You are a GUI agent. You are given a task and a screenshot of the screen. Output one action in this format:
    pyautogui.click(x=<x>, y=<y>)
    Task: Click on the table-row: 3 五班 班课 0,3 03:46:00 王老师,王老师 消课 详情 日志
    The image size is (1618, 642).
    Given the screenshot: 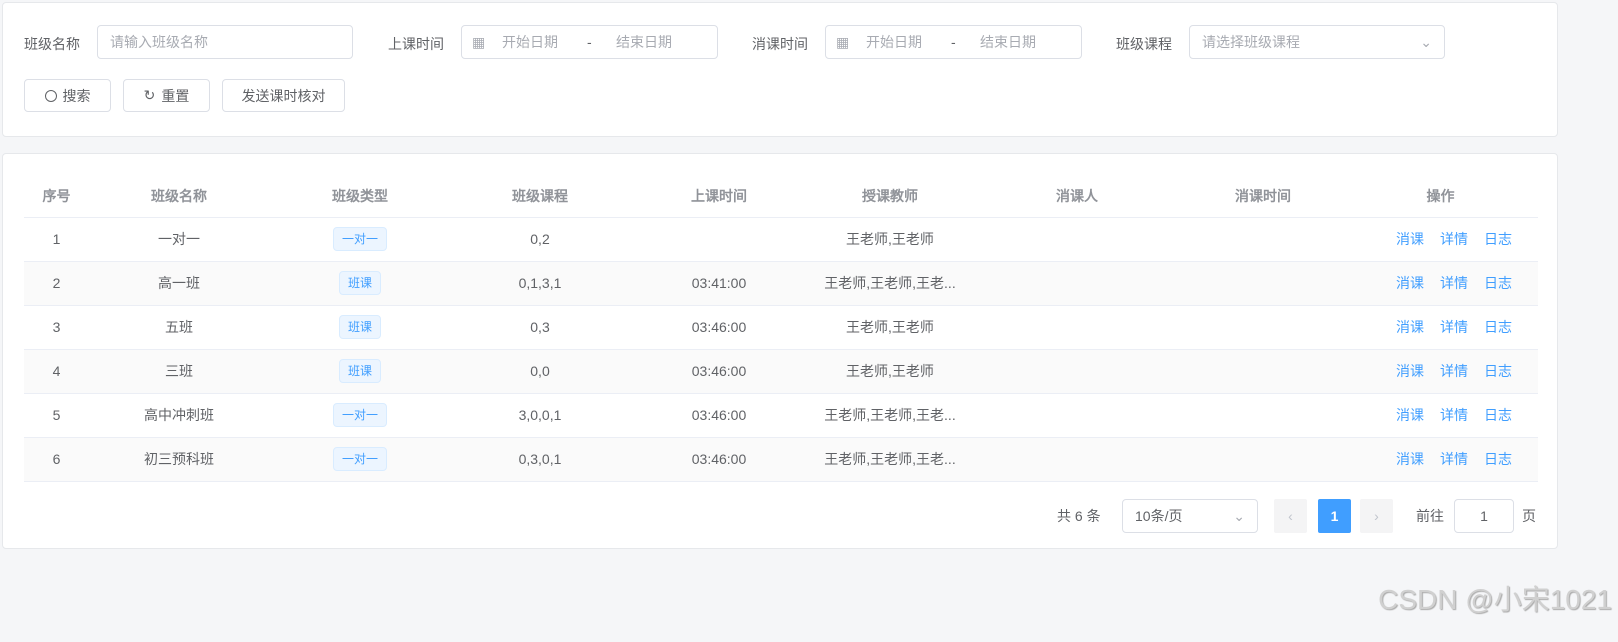 What is the action you would take?
    pyautogui.click(x=781, y=327)
    